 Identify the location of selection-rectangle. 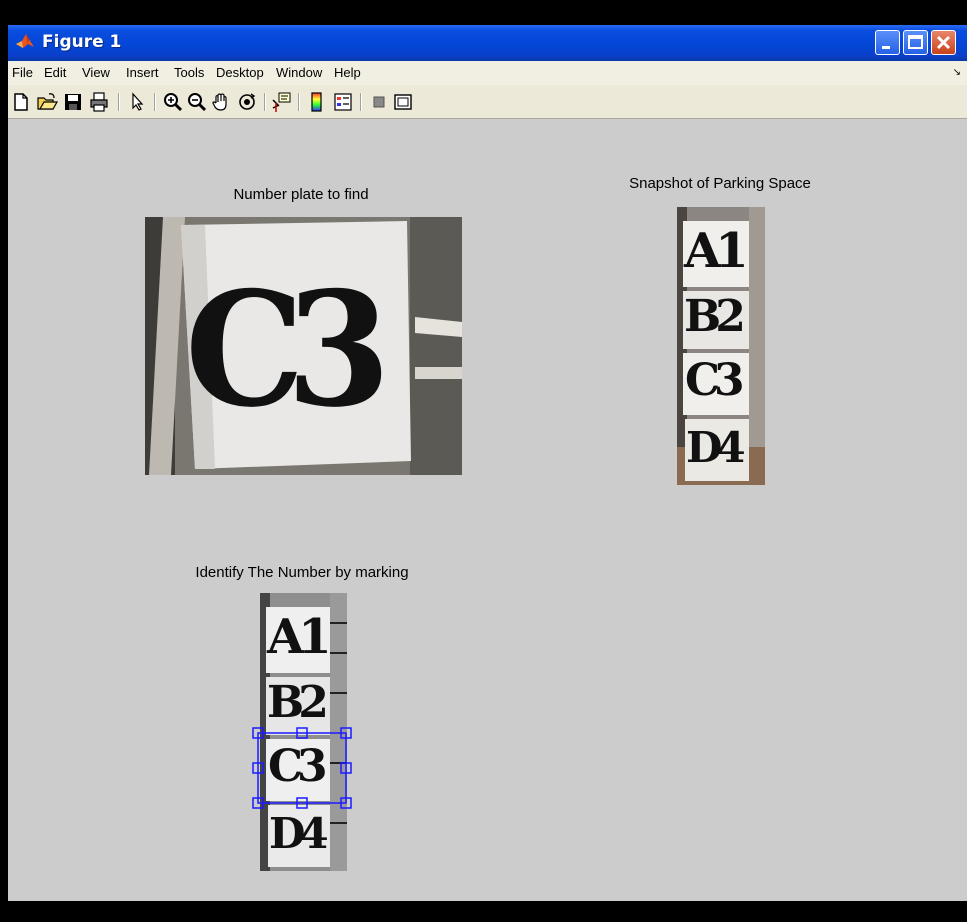
(304, 769).